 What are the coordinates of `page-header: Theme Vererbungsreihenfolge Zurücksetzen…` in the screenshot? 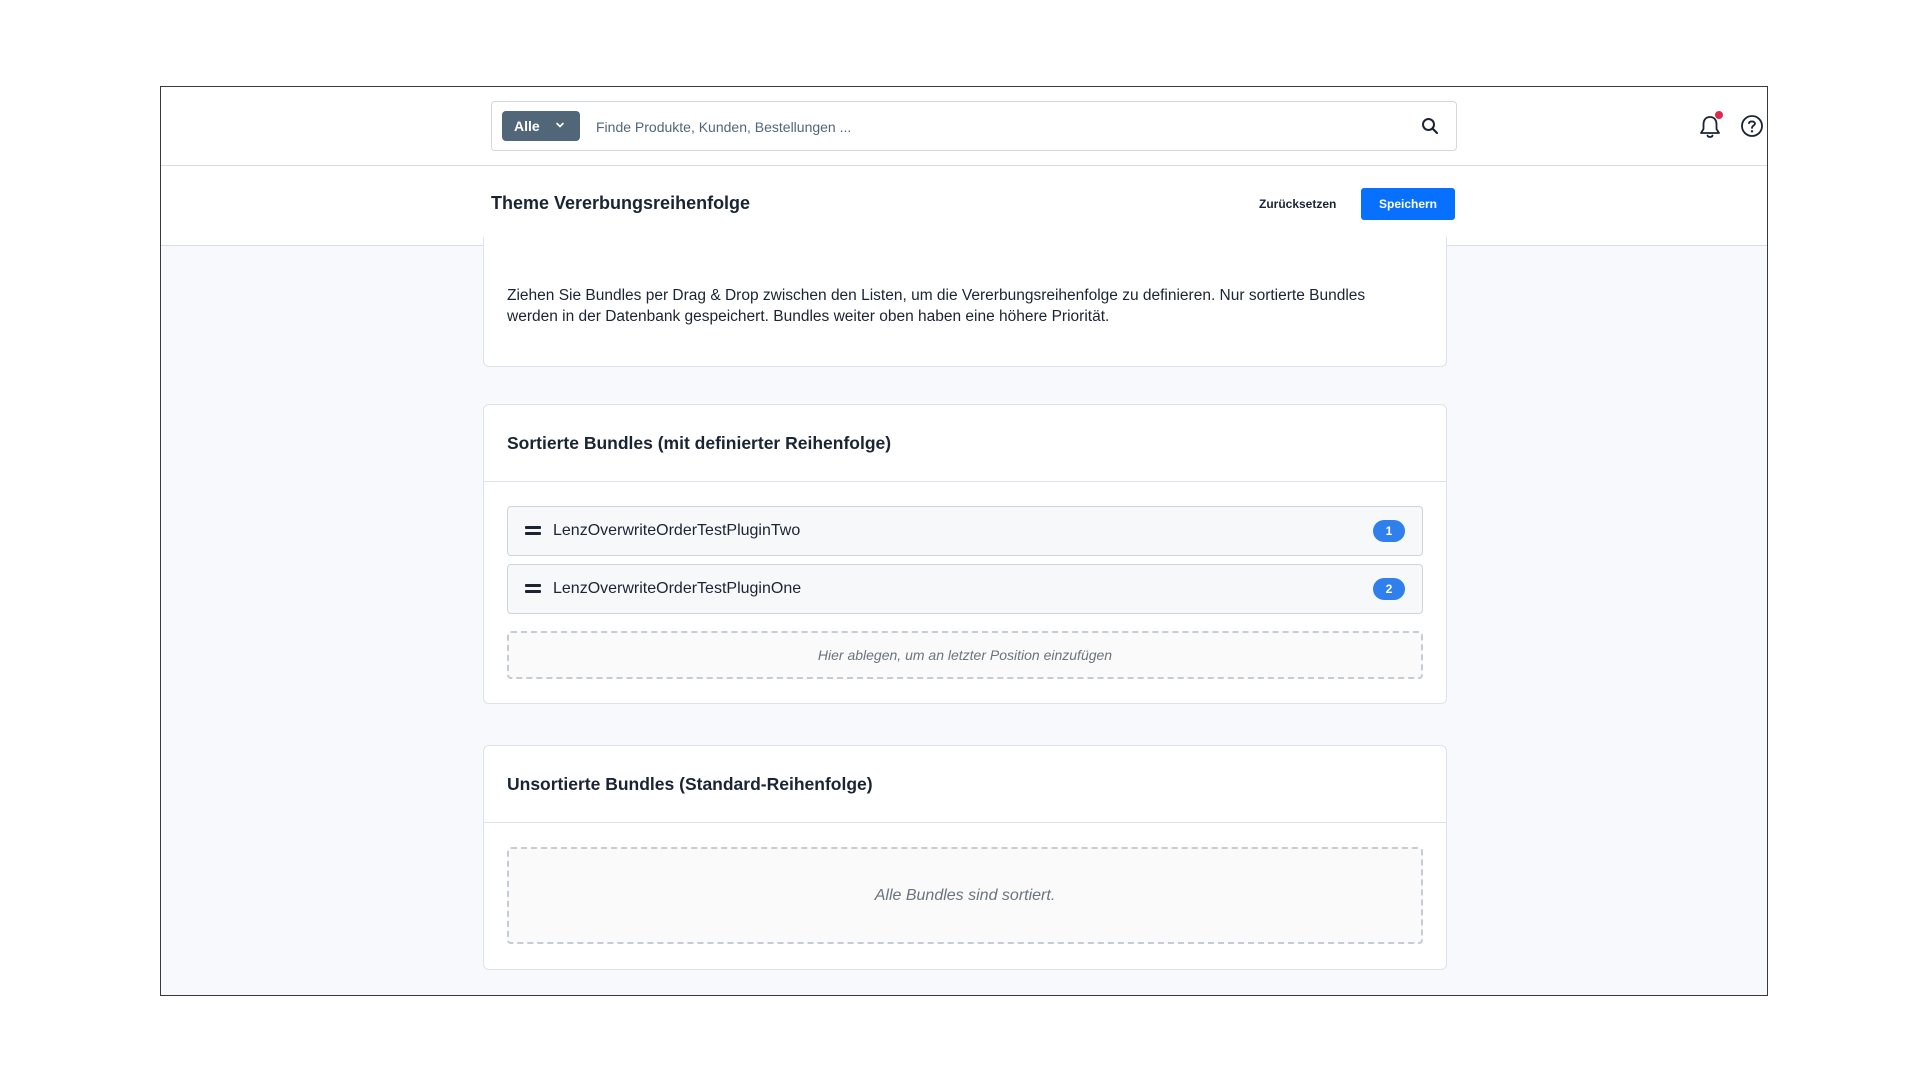 It's located at (964, 206).